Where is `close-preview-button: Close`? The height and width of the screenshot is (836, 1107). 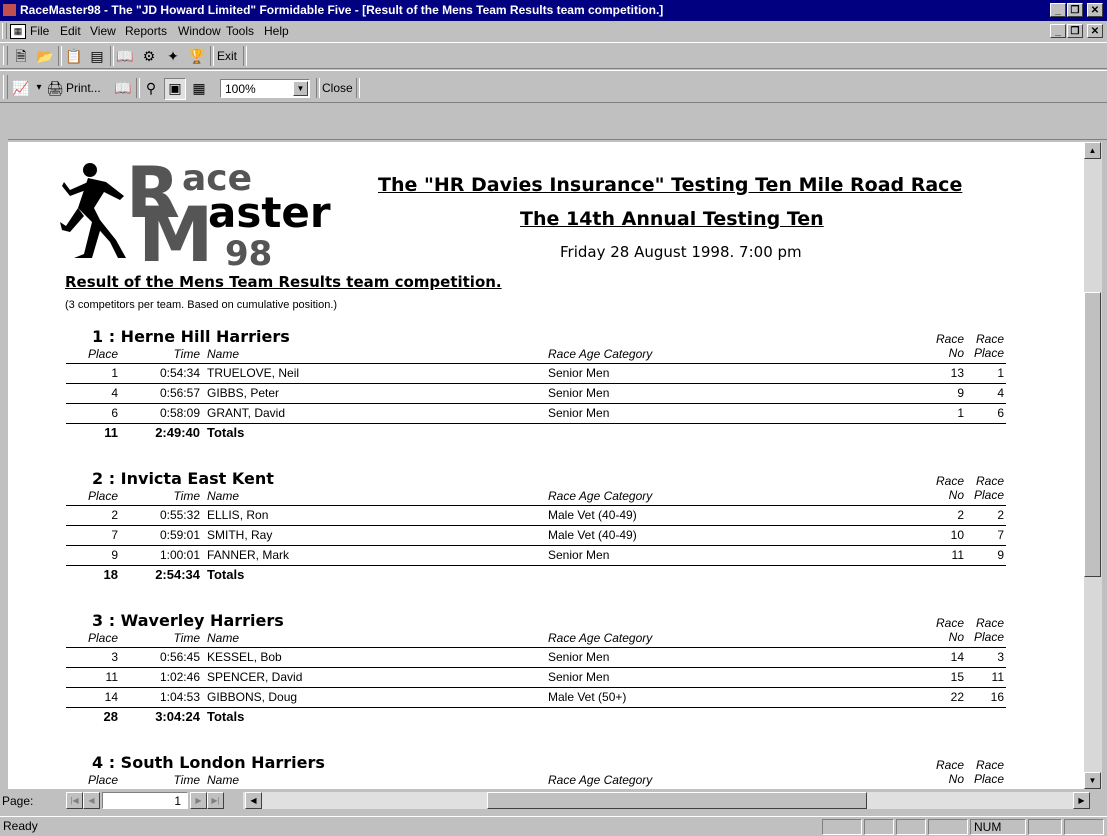 close-preview-button: Close is located at coordinates (337, 88).